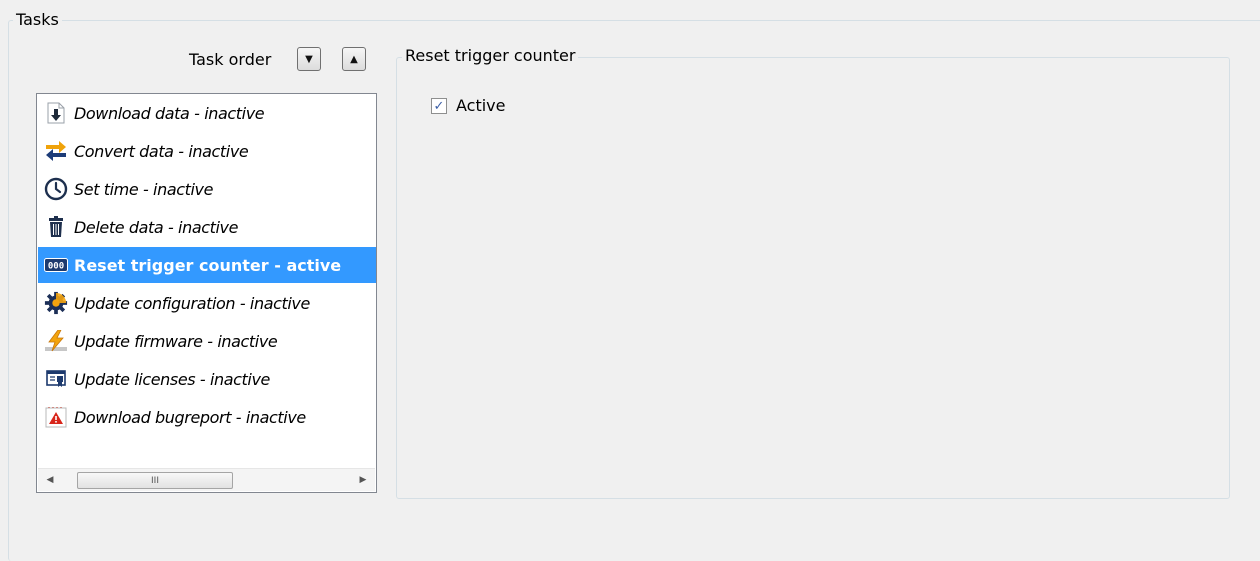  I want to click on list-item-set-time: Set time - inactive, so click(207, 189).